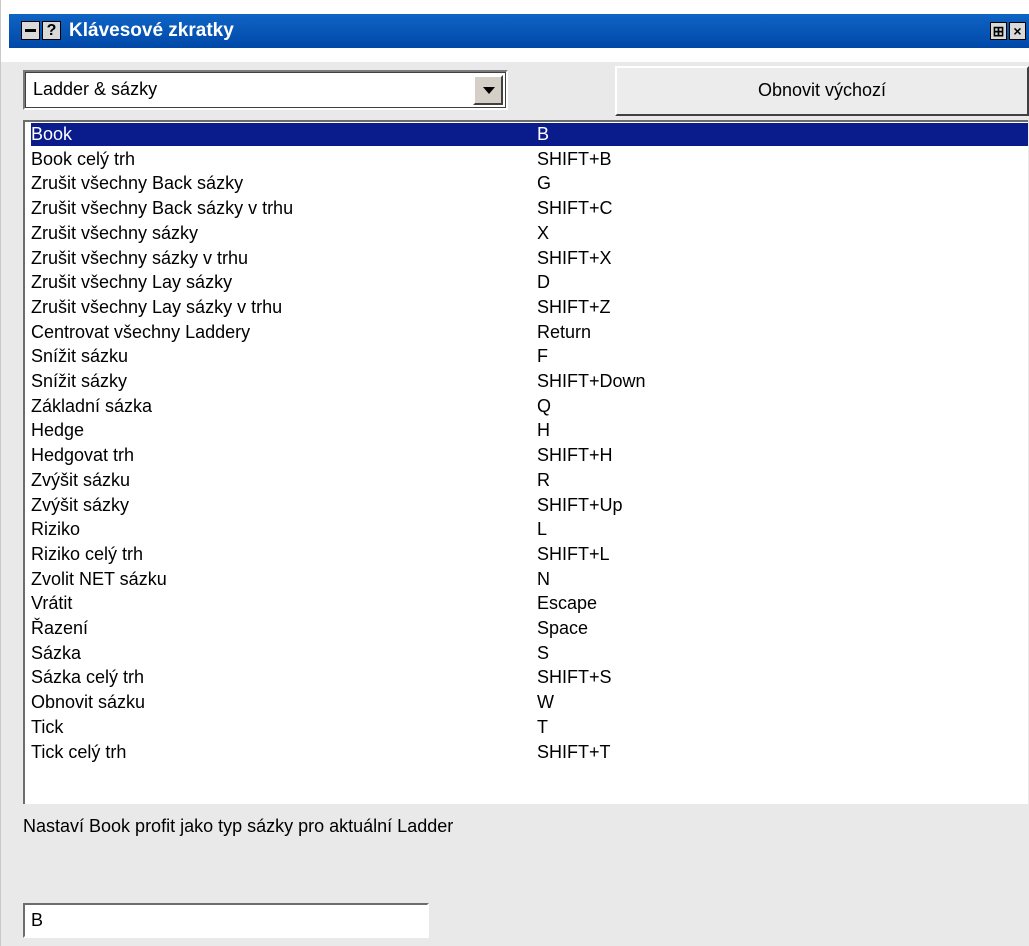 The height and width of the screenshot is (946, 1029). I want to click on shortcut-key: Escape, so click(567, 603).